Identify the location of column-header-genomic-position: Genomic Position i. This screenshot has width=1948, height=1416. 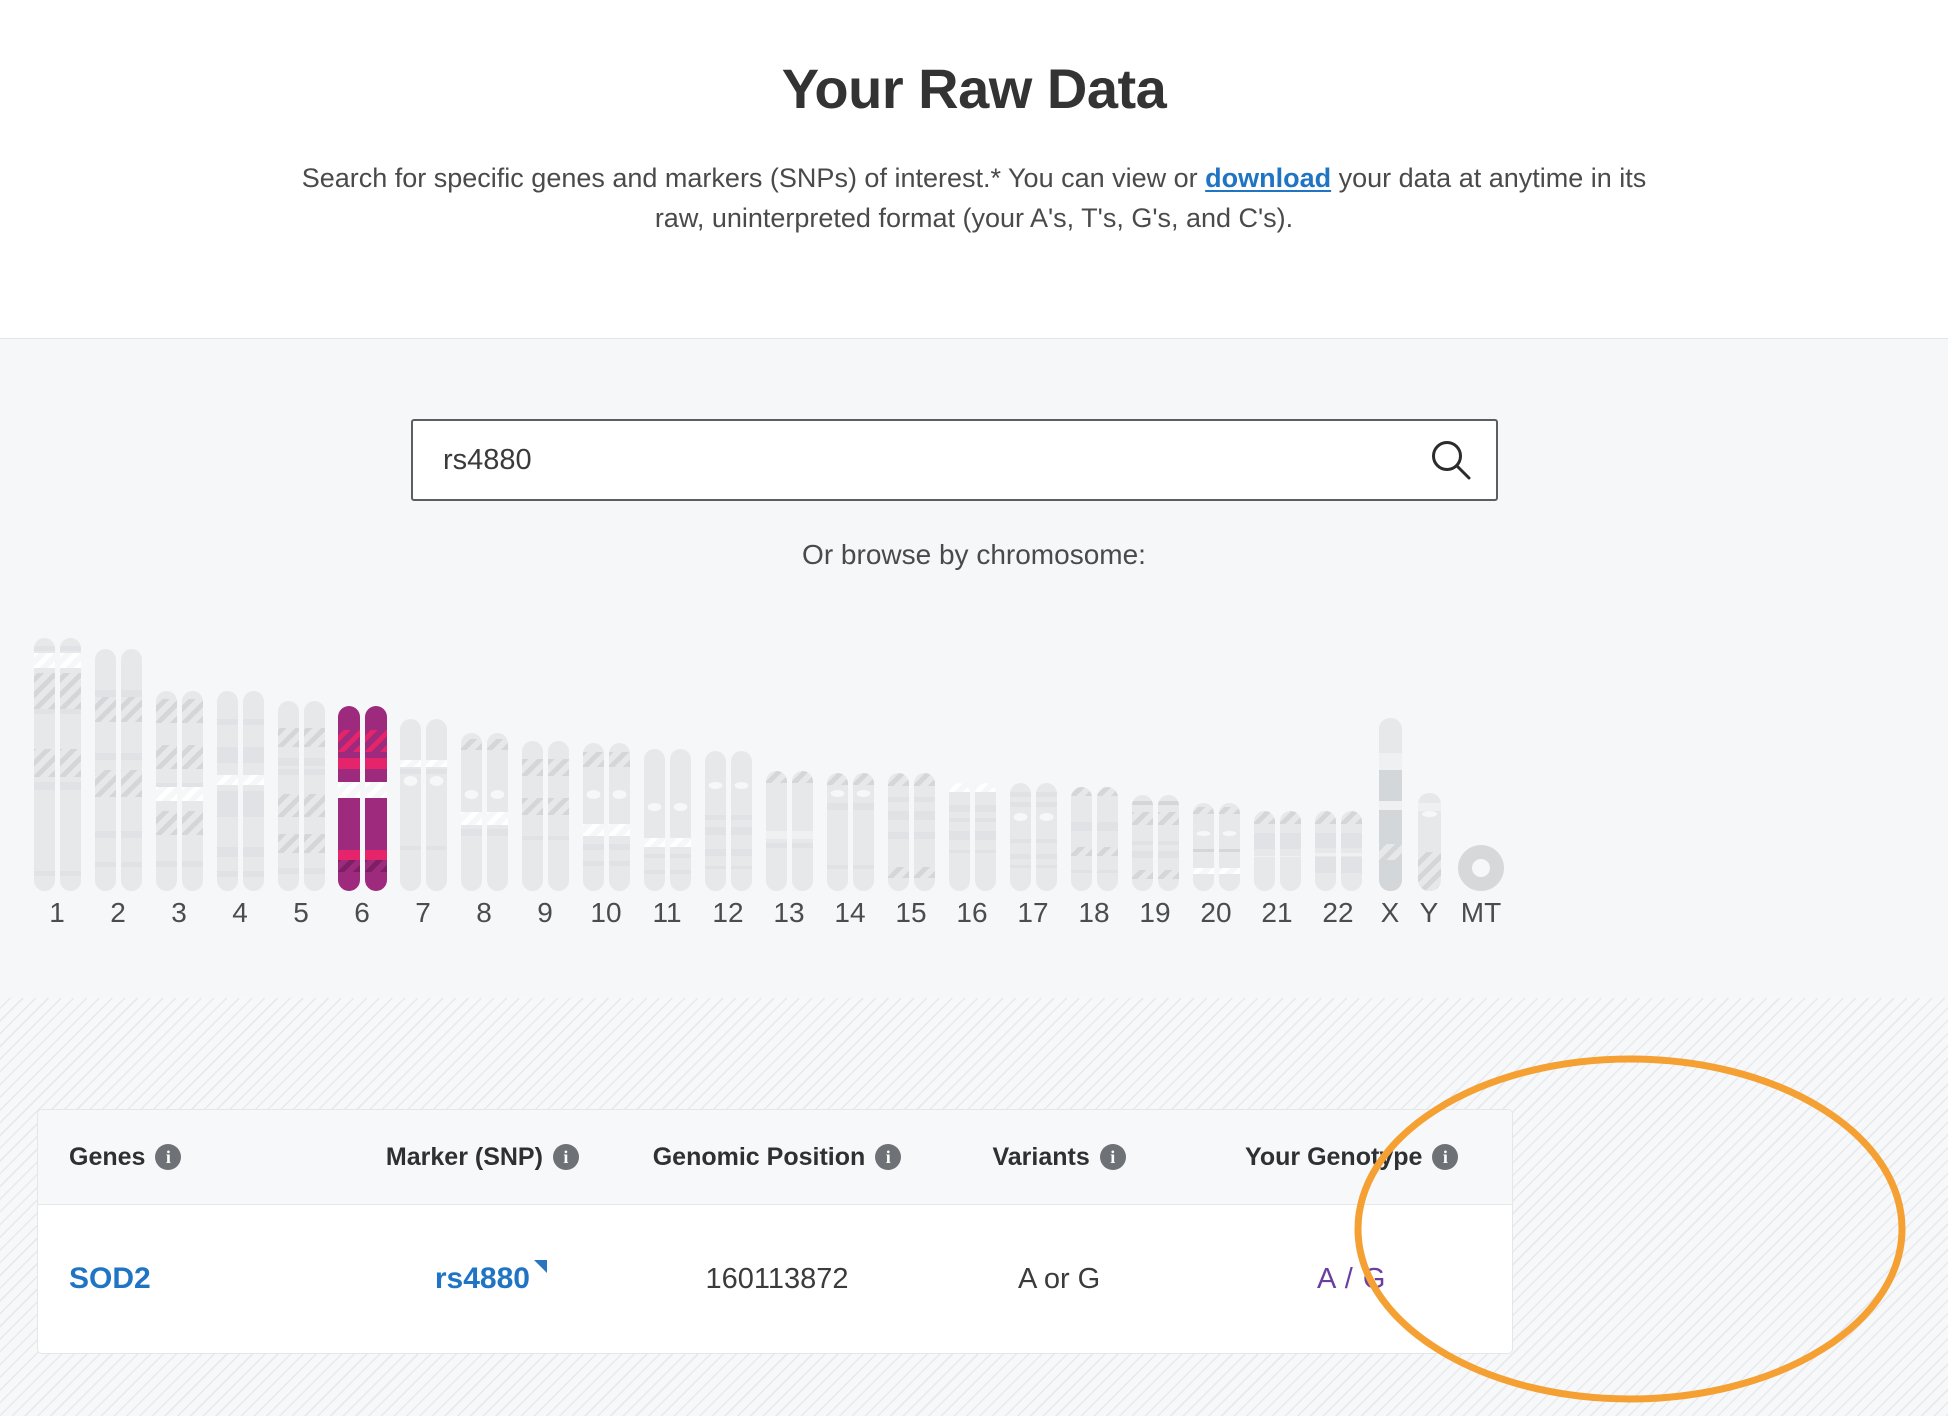
(777, 1157).